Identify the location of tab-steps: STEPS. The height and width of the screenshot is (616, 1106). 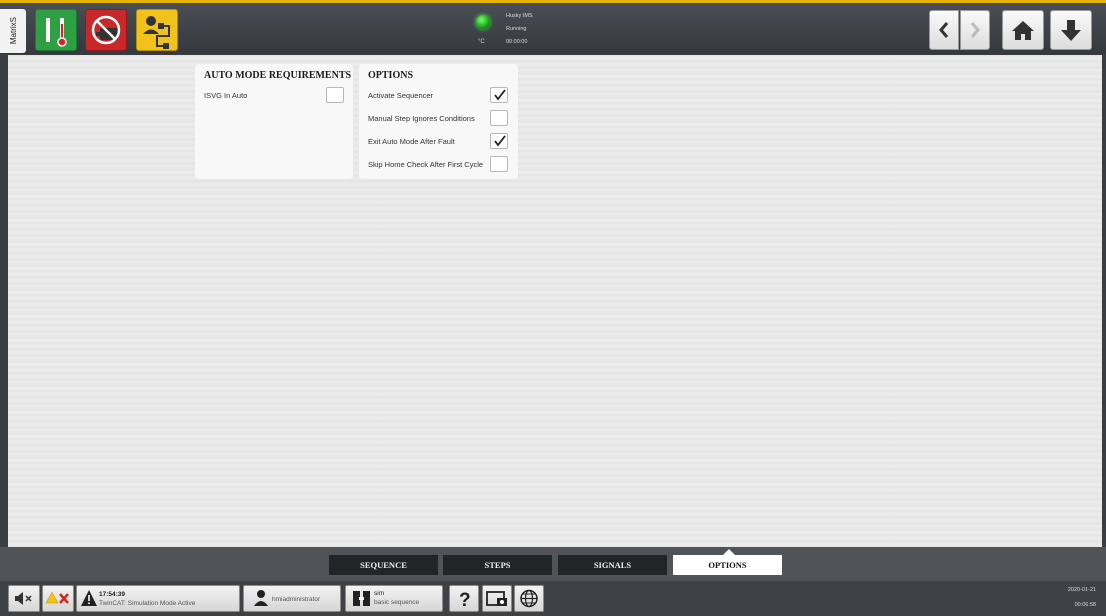
(497, 565).